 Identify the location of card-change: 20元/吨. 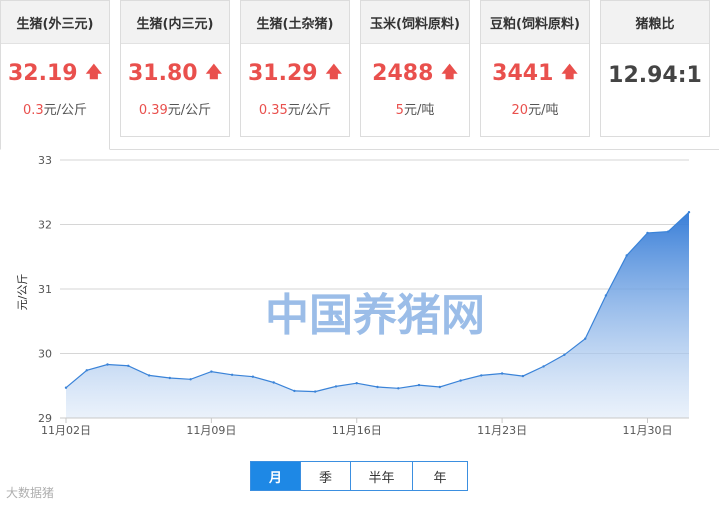
(535, 110).